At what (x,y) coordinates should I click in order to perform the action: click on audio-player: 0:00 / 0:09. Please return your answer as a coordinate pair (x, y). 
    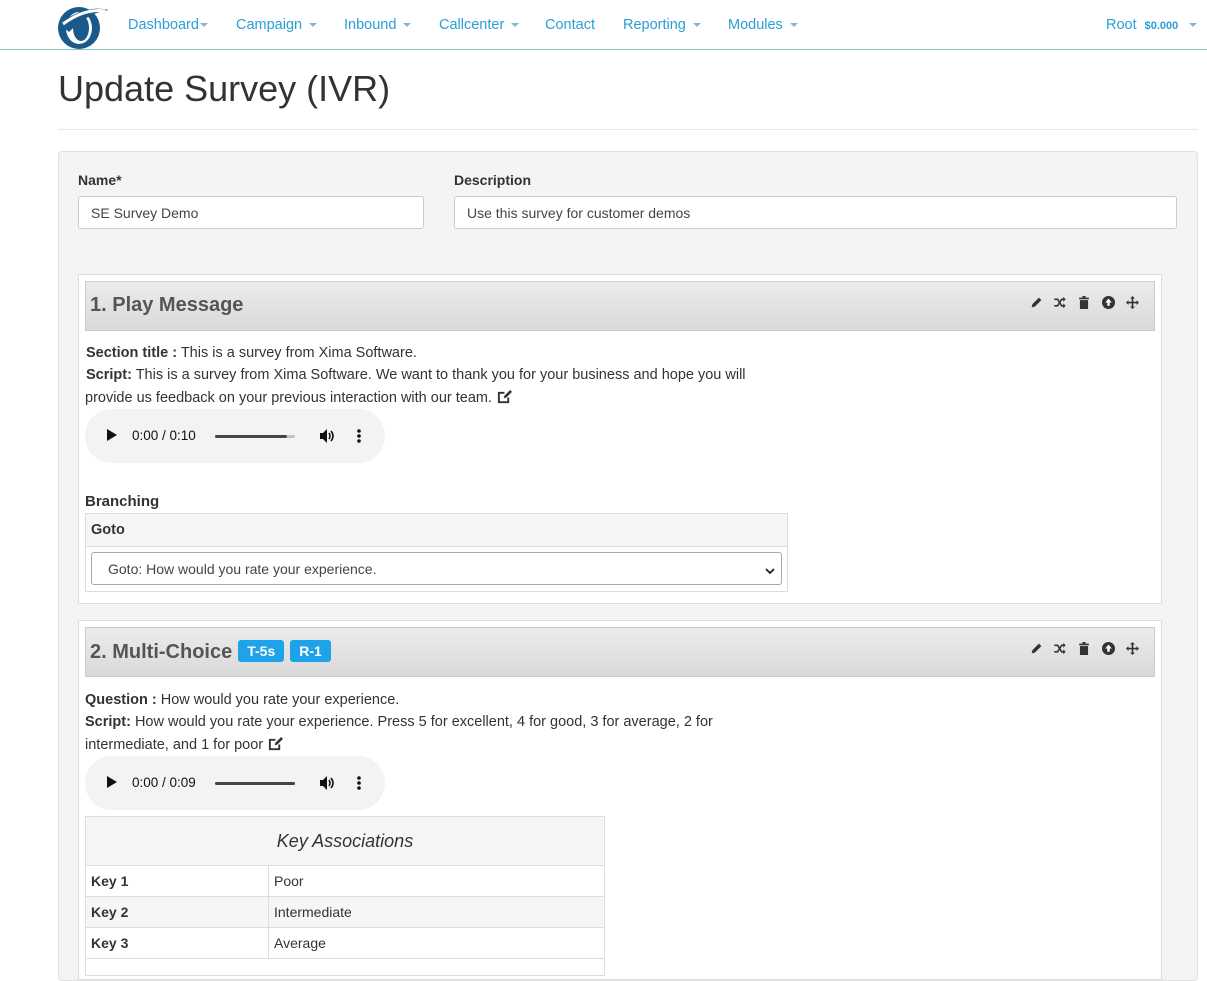
    Looking at the image, I should click on (235, 783).